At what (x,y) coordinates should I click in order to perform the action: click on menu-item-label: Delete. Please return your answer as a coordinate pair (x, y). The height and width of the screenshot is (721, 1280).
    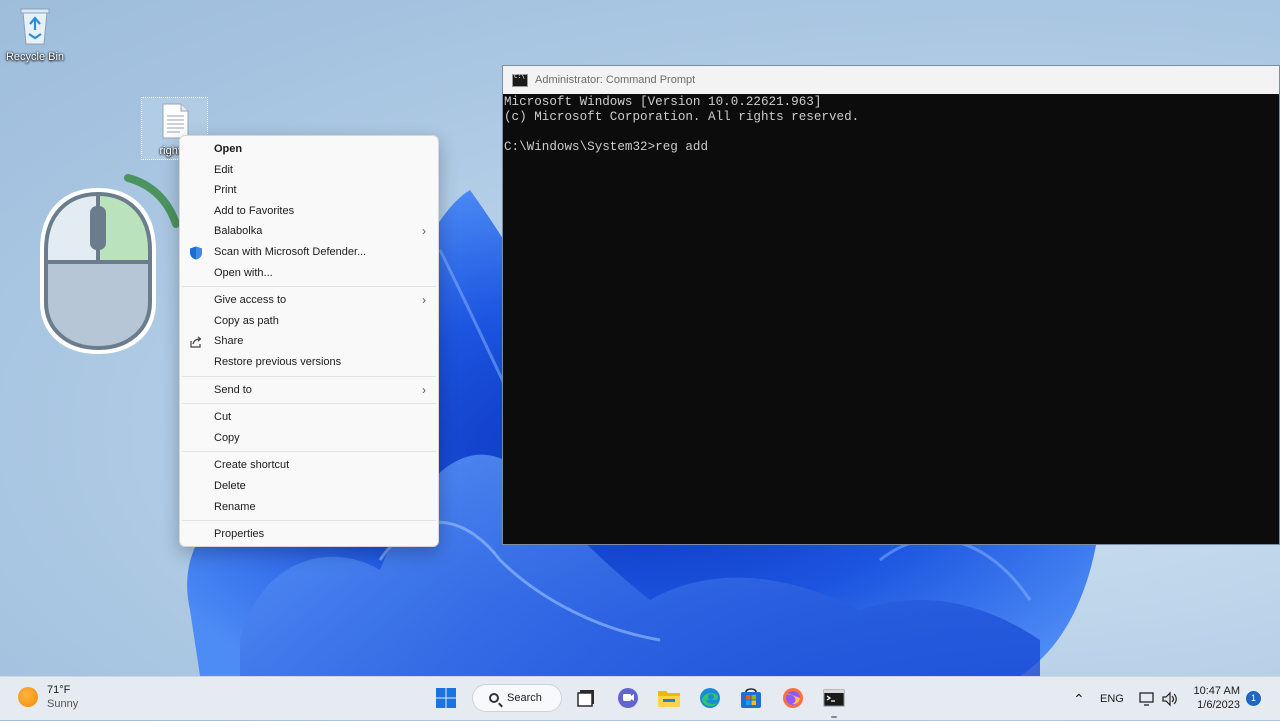
    Looking at the image, I should click on (230, 485).